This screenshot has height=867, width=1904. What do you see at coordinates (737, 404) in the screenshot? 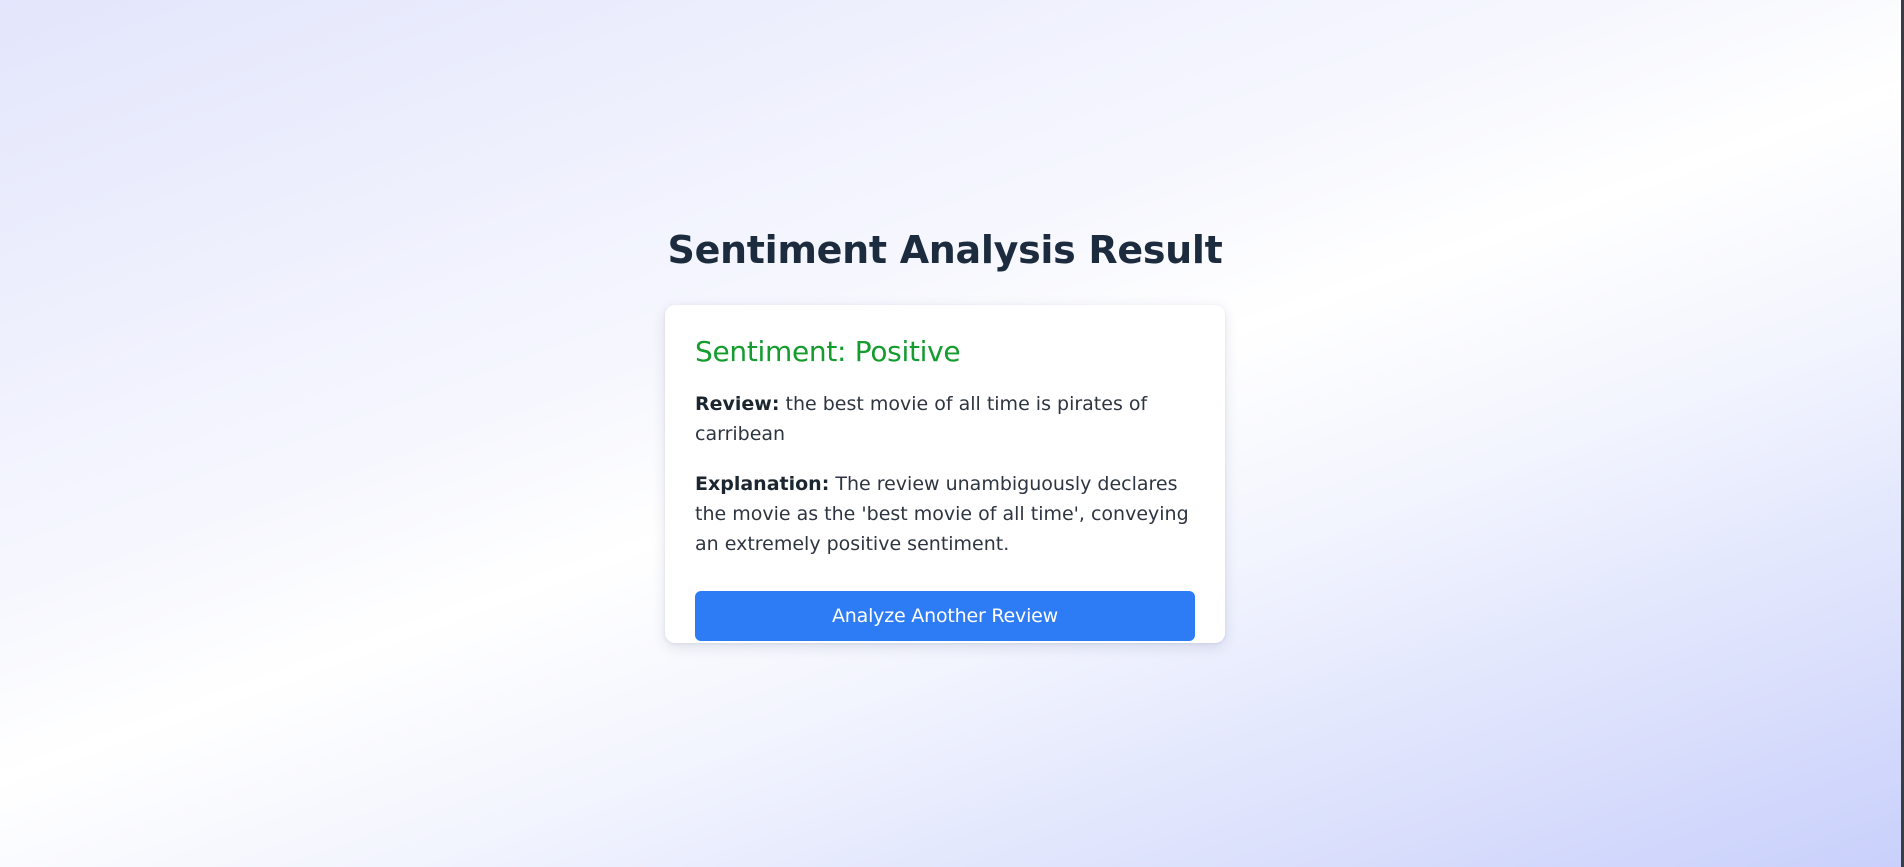
I see `review-label: Review:` at bounding box center [737, 404].